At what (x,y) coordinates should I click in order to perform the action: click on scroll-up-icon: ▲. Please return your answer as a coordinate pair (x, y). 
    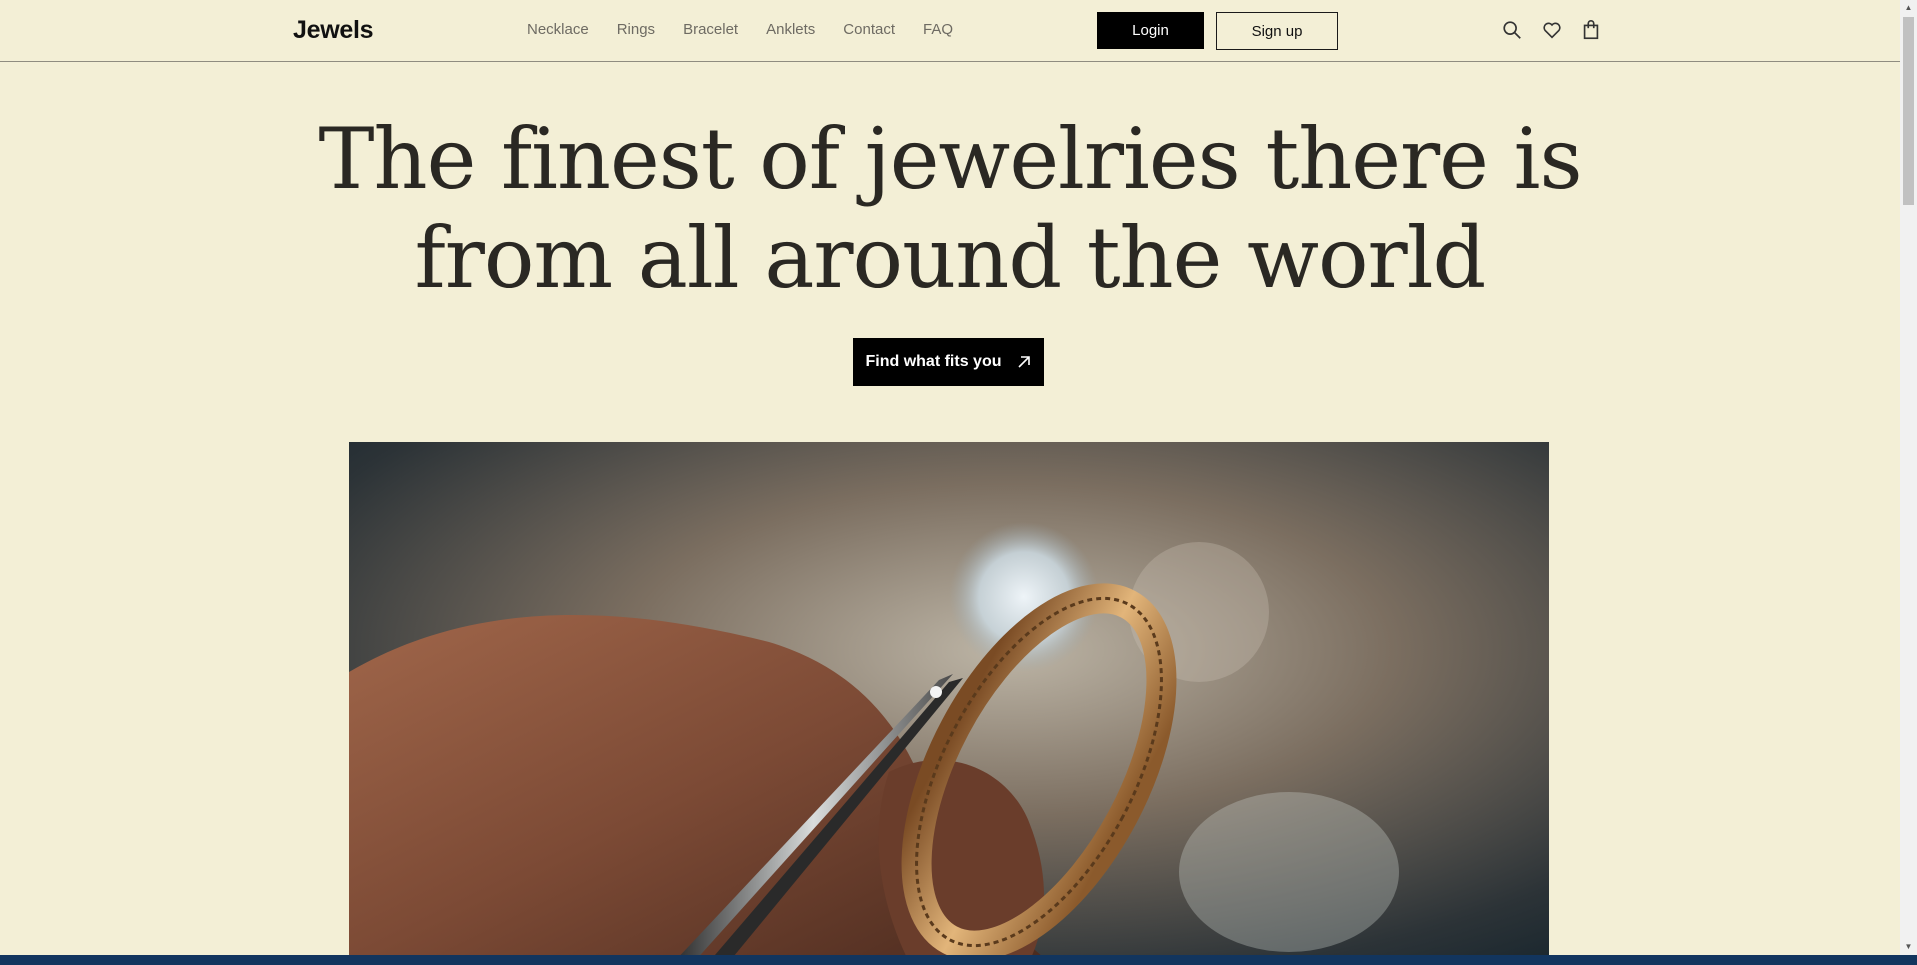
    Looking at the image, I should click on (1908, 7).